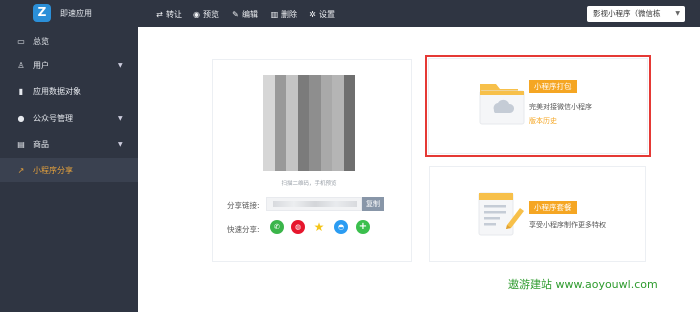 The width and height of the screenshot is (700, 312). What do you see at coordinates (21, 65) in the screenshot?
I see `user-icon: ♙` at bounding box center [21, 65].